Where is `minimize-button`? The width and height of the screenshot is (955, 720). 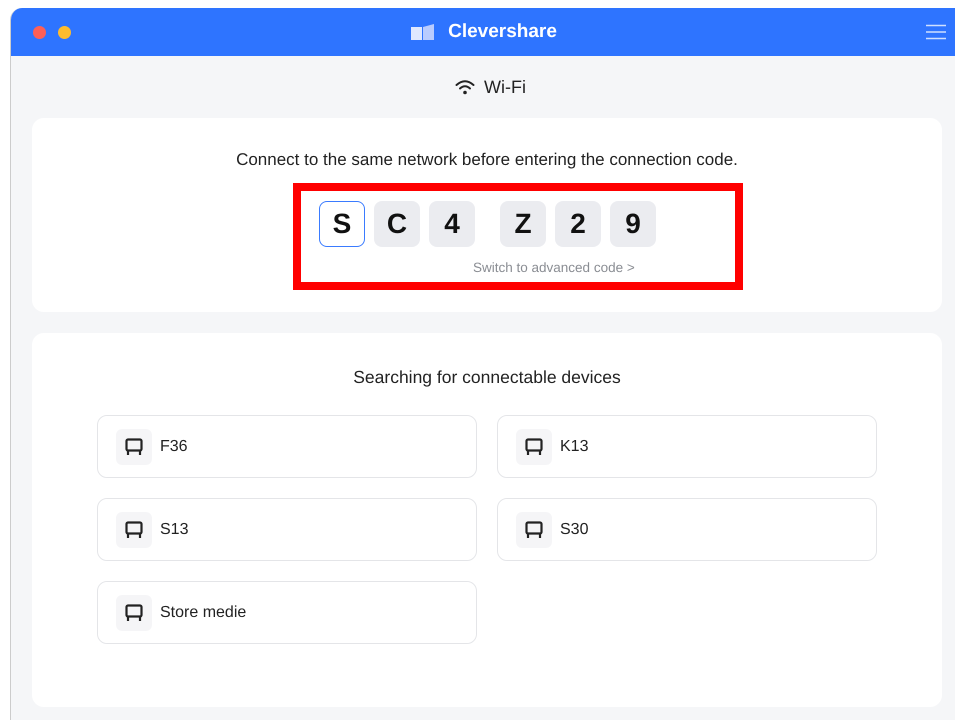 minimize-button is located at coordinates (64, 32).